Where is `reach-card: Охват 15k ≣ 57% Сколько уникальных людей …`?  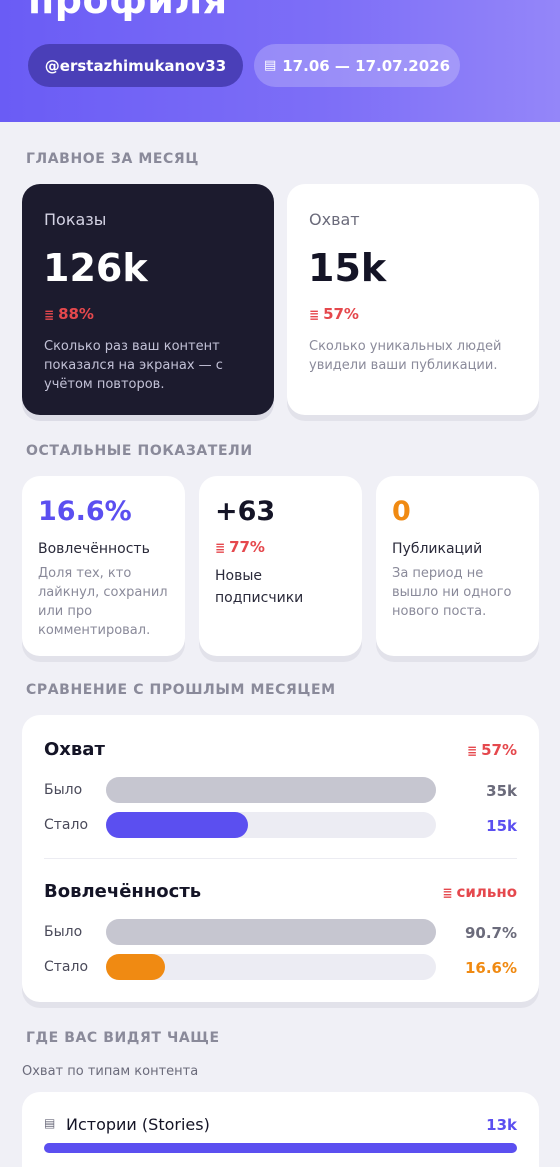 reach-card: Охват 15k ≣ 57% Сколько уникальных людей … is located at coordinates (413, 299).